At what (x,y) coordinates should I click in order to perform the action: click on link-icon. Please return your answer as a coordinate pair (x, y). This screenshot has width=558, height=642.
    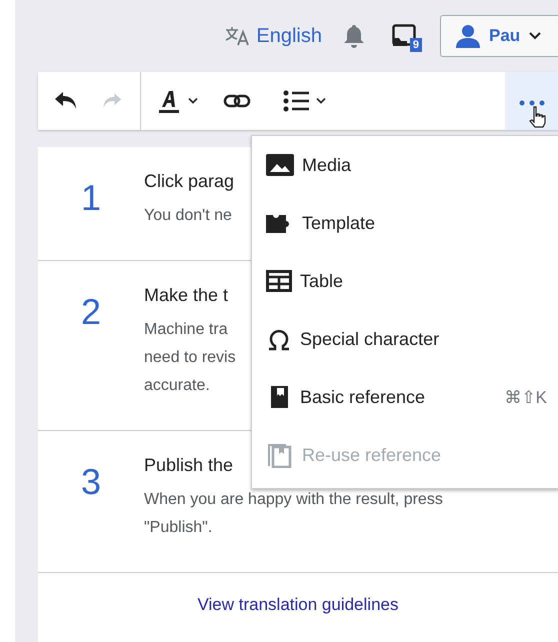
    Looking at the image, I should click on (237, 101).